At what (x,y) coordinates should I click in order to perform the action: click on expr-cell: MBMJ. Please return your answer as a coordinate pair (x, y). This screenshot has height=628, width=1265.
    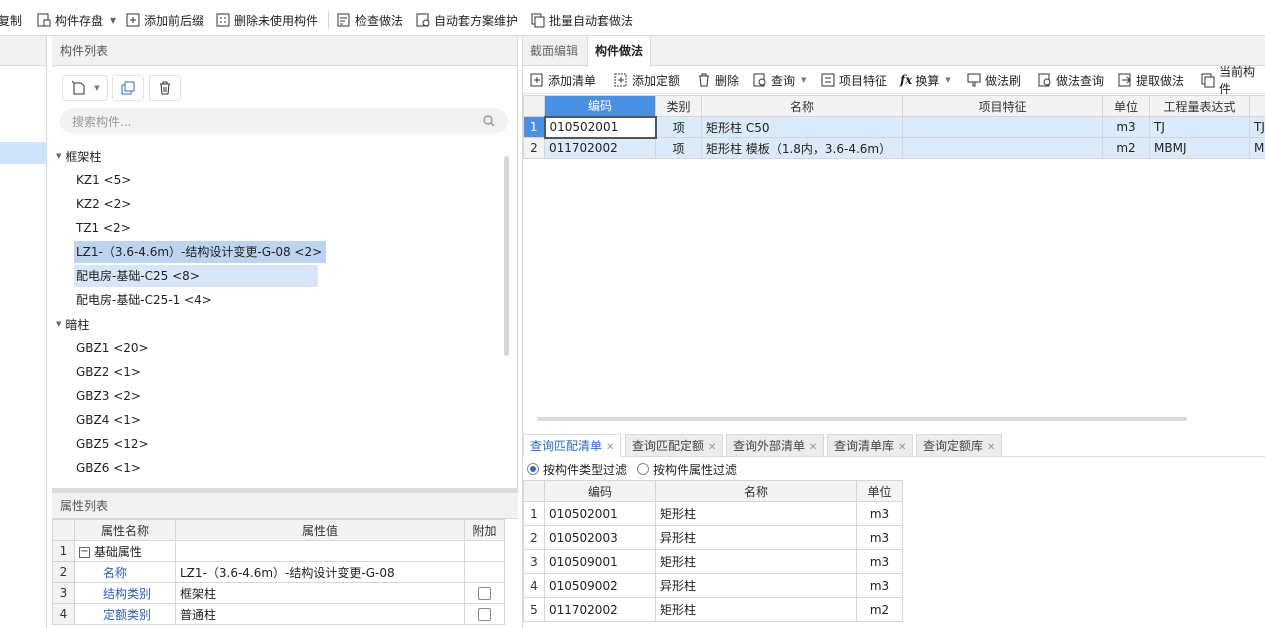
    Looking at the image, I should click on (1199, 148).